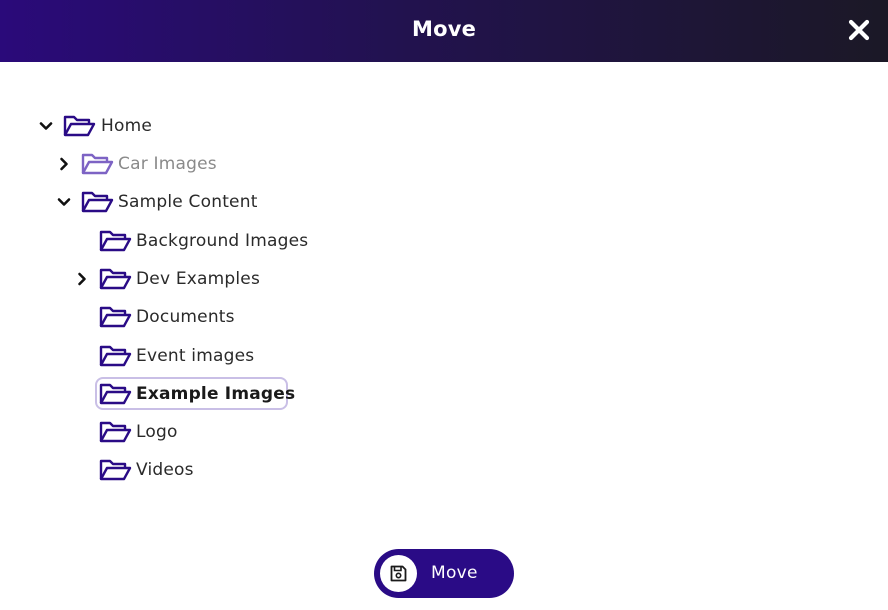 The image size is (888, 610). I want to click on tree-item-car-images: Car Images, so click(139, 164).